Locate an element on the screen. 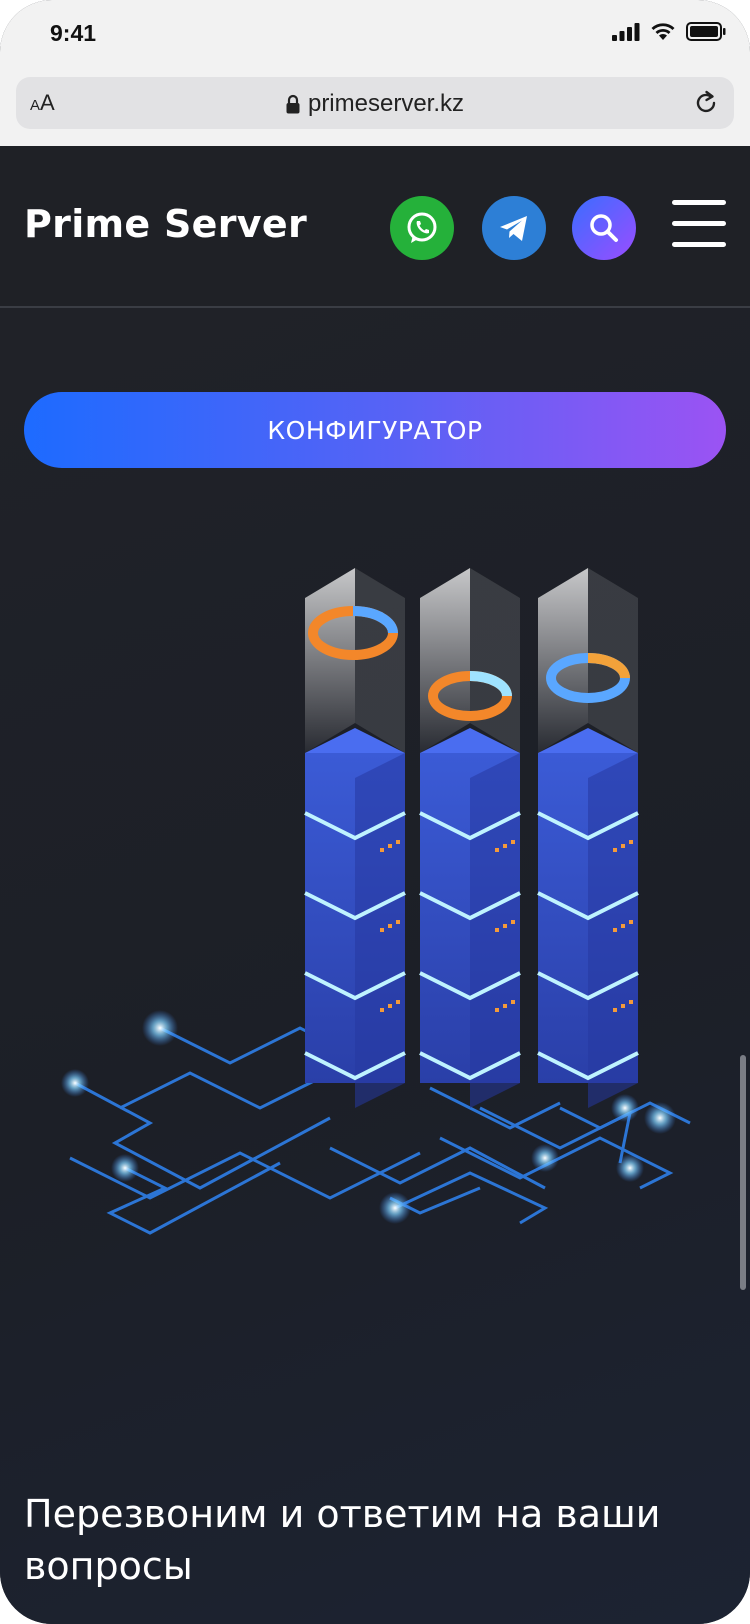 Image resolution: width=750 pixels, height=1624 pixels. reload-icon is located at coordinates (706, 103).